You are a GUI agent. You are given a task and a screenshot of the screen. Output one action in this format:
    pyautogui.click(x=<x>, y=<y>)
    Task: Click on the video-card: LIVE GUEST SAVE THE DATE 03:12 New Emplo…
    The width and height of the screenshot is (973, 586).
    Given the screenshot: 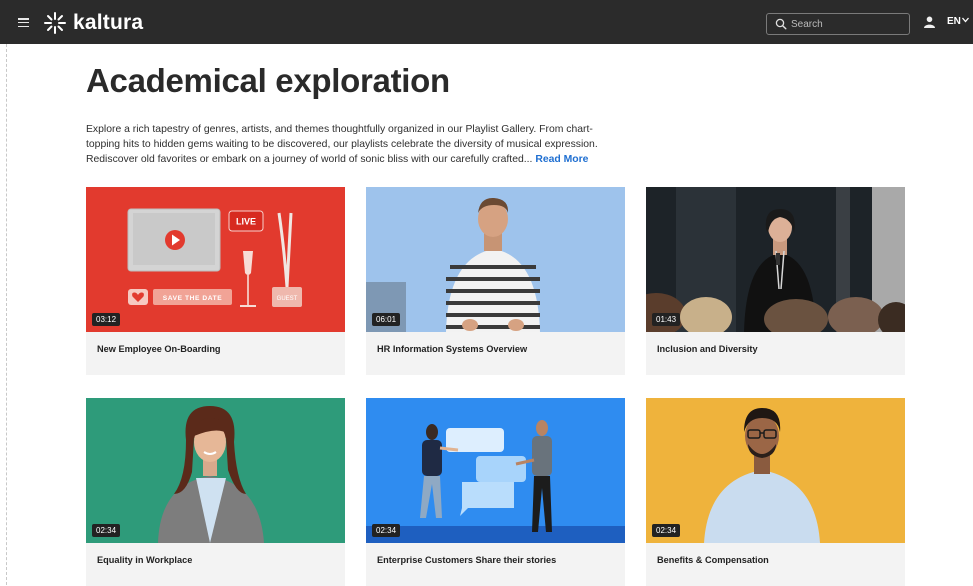 What is the action you would take?
    pyautogui.click(x=215, y=281)
    